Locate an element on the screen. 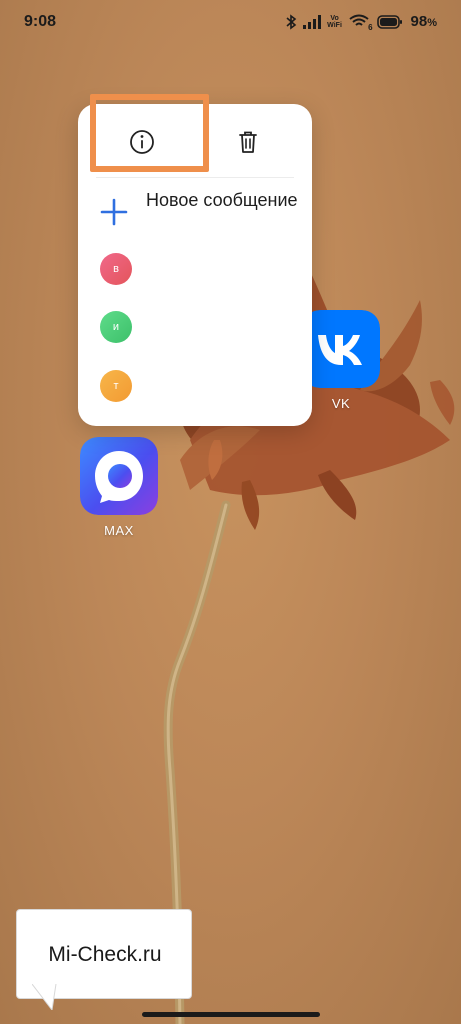 Image resolution: width=461 pixels, height=1024 pixels. app-vk: VK is located at coordinates (341, 360).